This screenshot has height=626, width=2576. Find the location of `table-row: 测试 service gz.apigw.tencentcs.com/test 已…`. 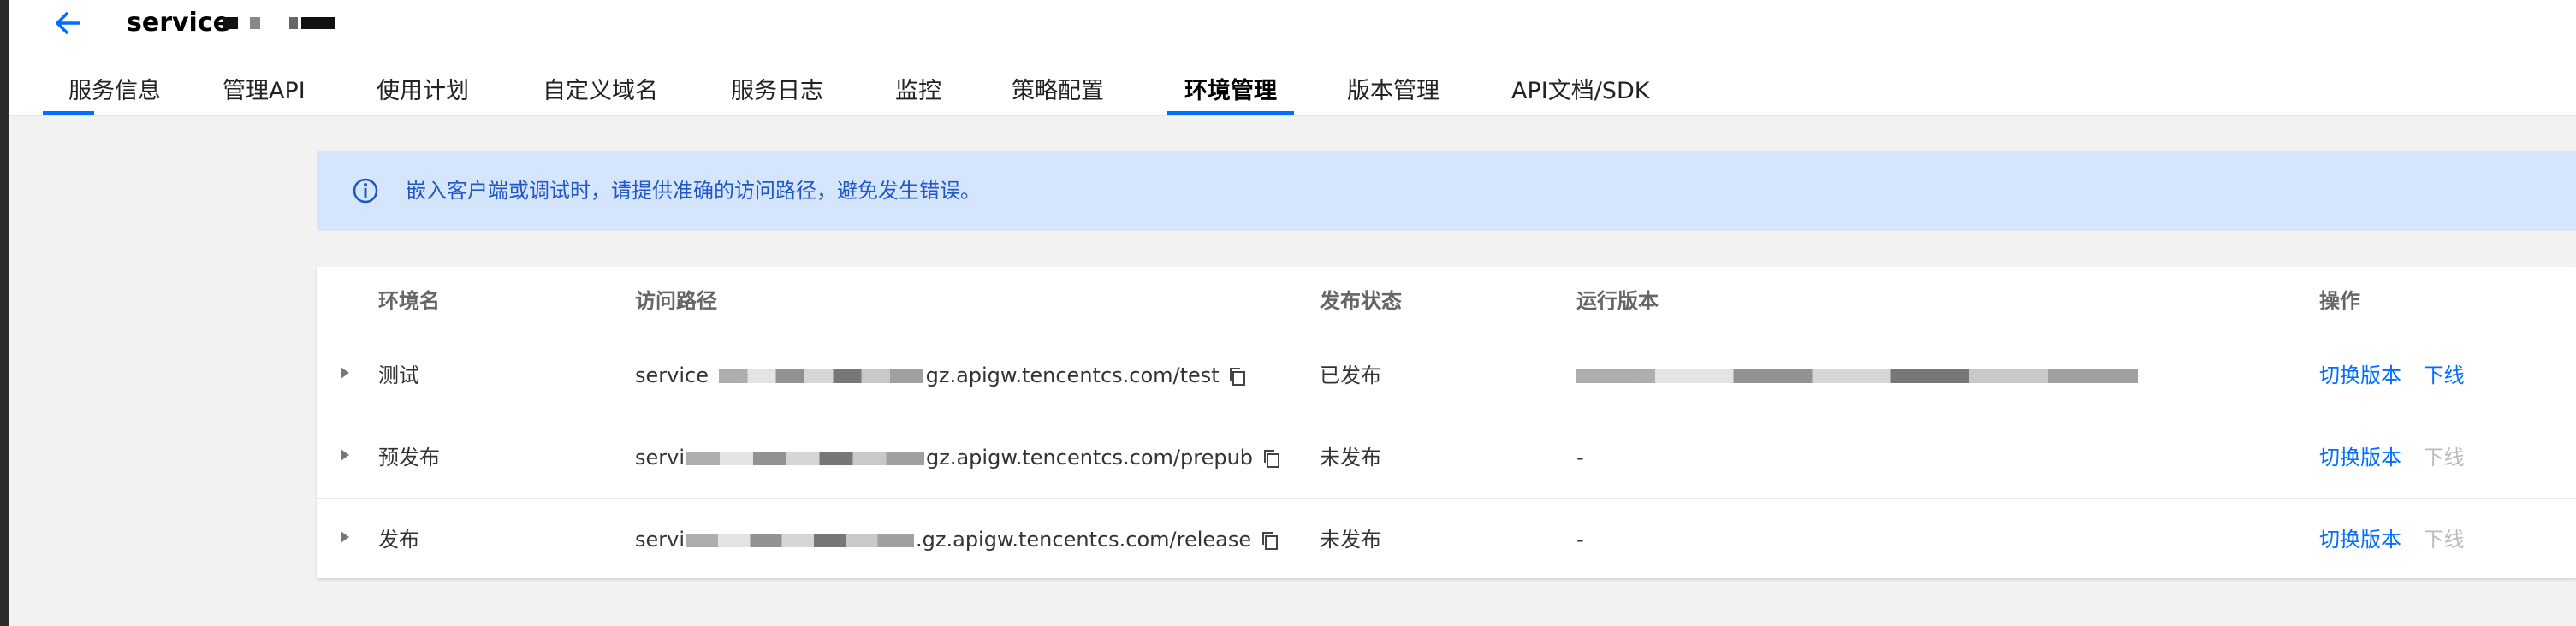

table-row: 测试 service gz.apigw.tencentcs.com/test 已… is located at coordinates (1446, 375).